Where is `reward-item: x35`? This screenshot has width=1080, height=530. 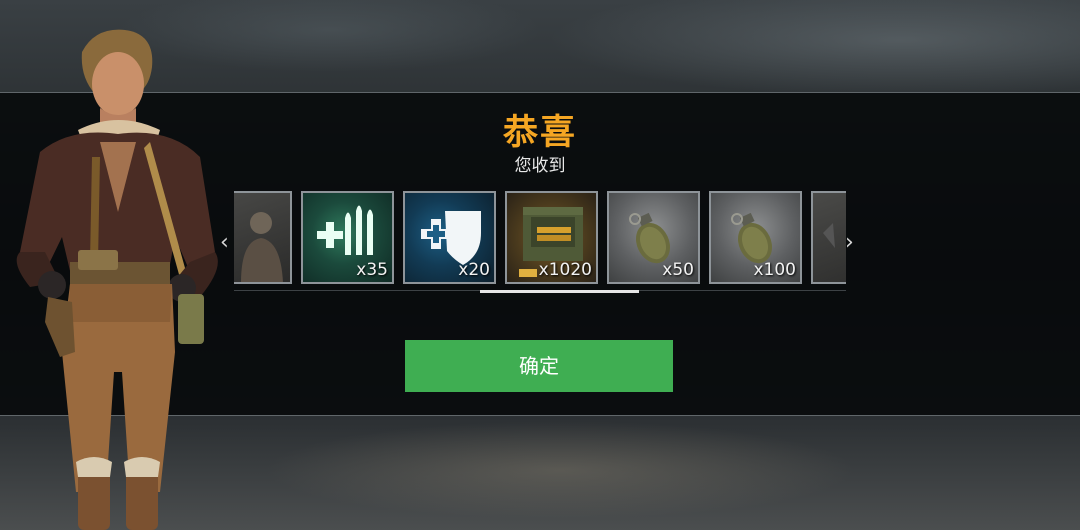 reward-item: x35 is located at coordinates (347, 237).